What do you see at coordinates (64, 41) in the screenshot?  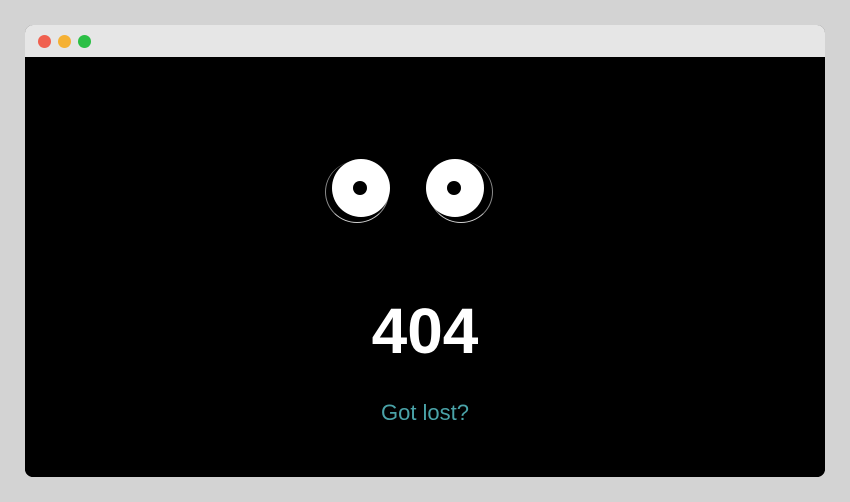 I see `minimize-window-button` at bounding box center [64, 41].